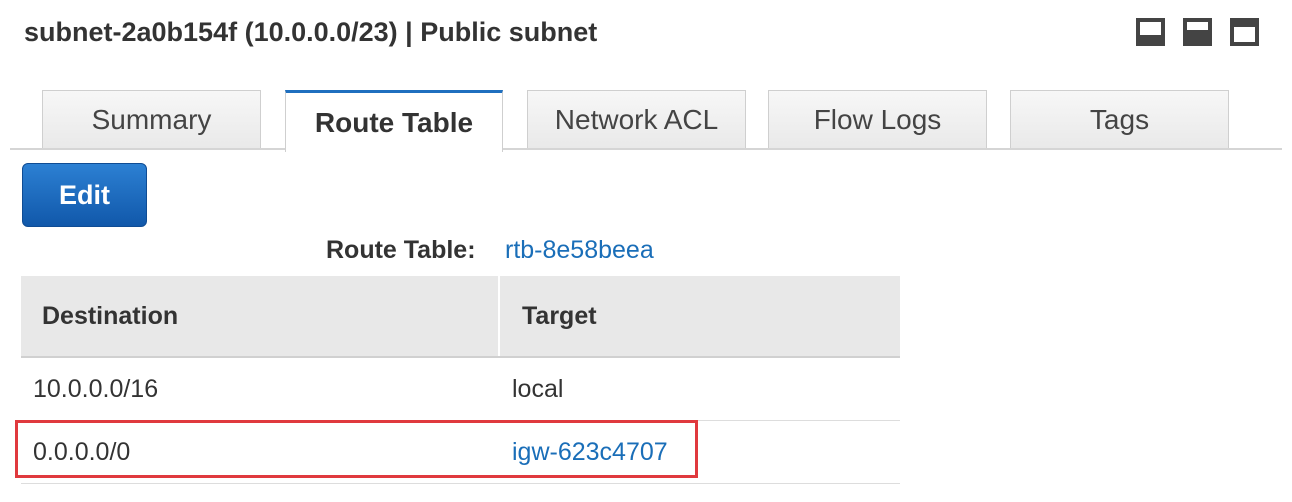  Describe the element at coordinates (460, 317) in the screenshot. I see `table-header: Destination Target` at that location.